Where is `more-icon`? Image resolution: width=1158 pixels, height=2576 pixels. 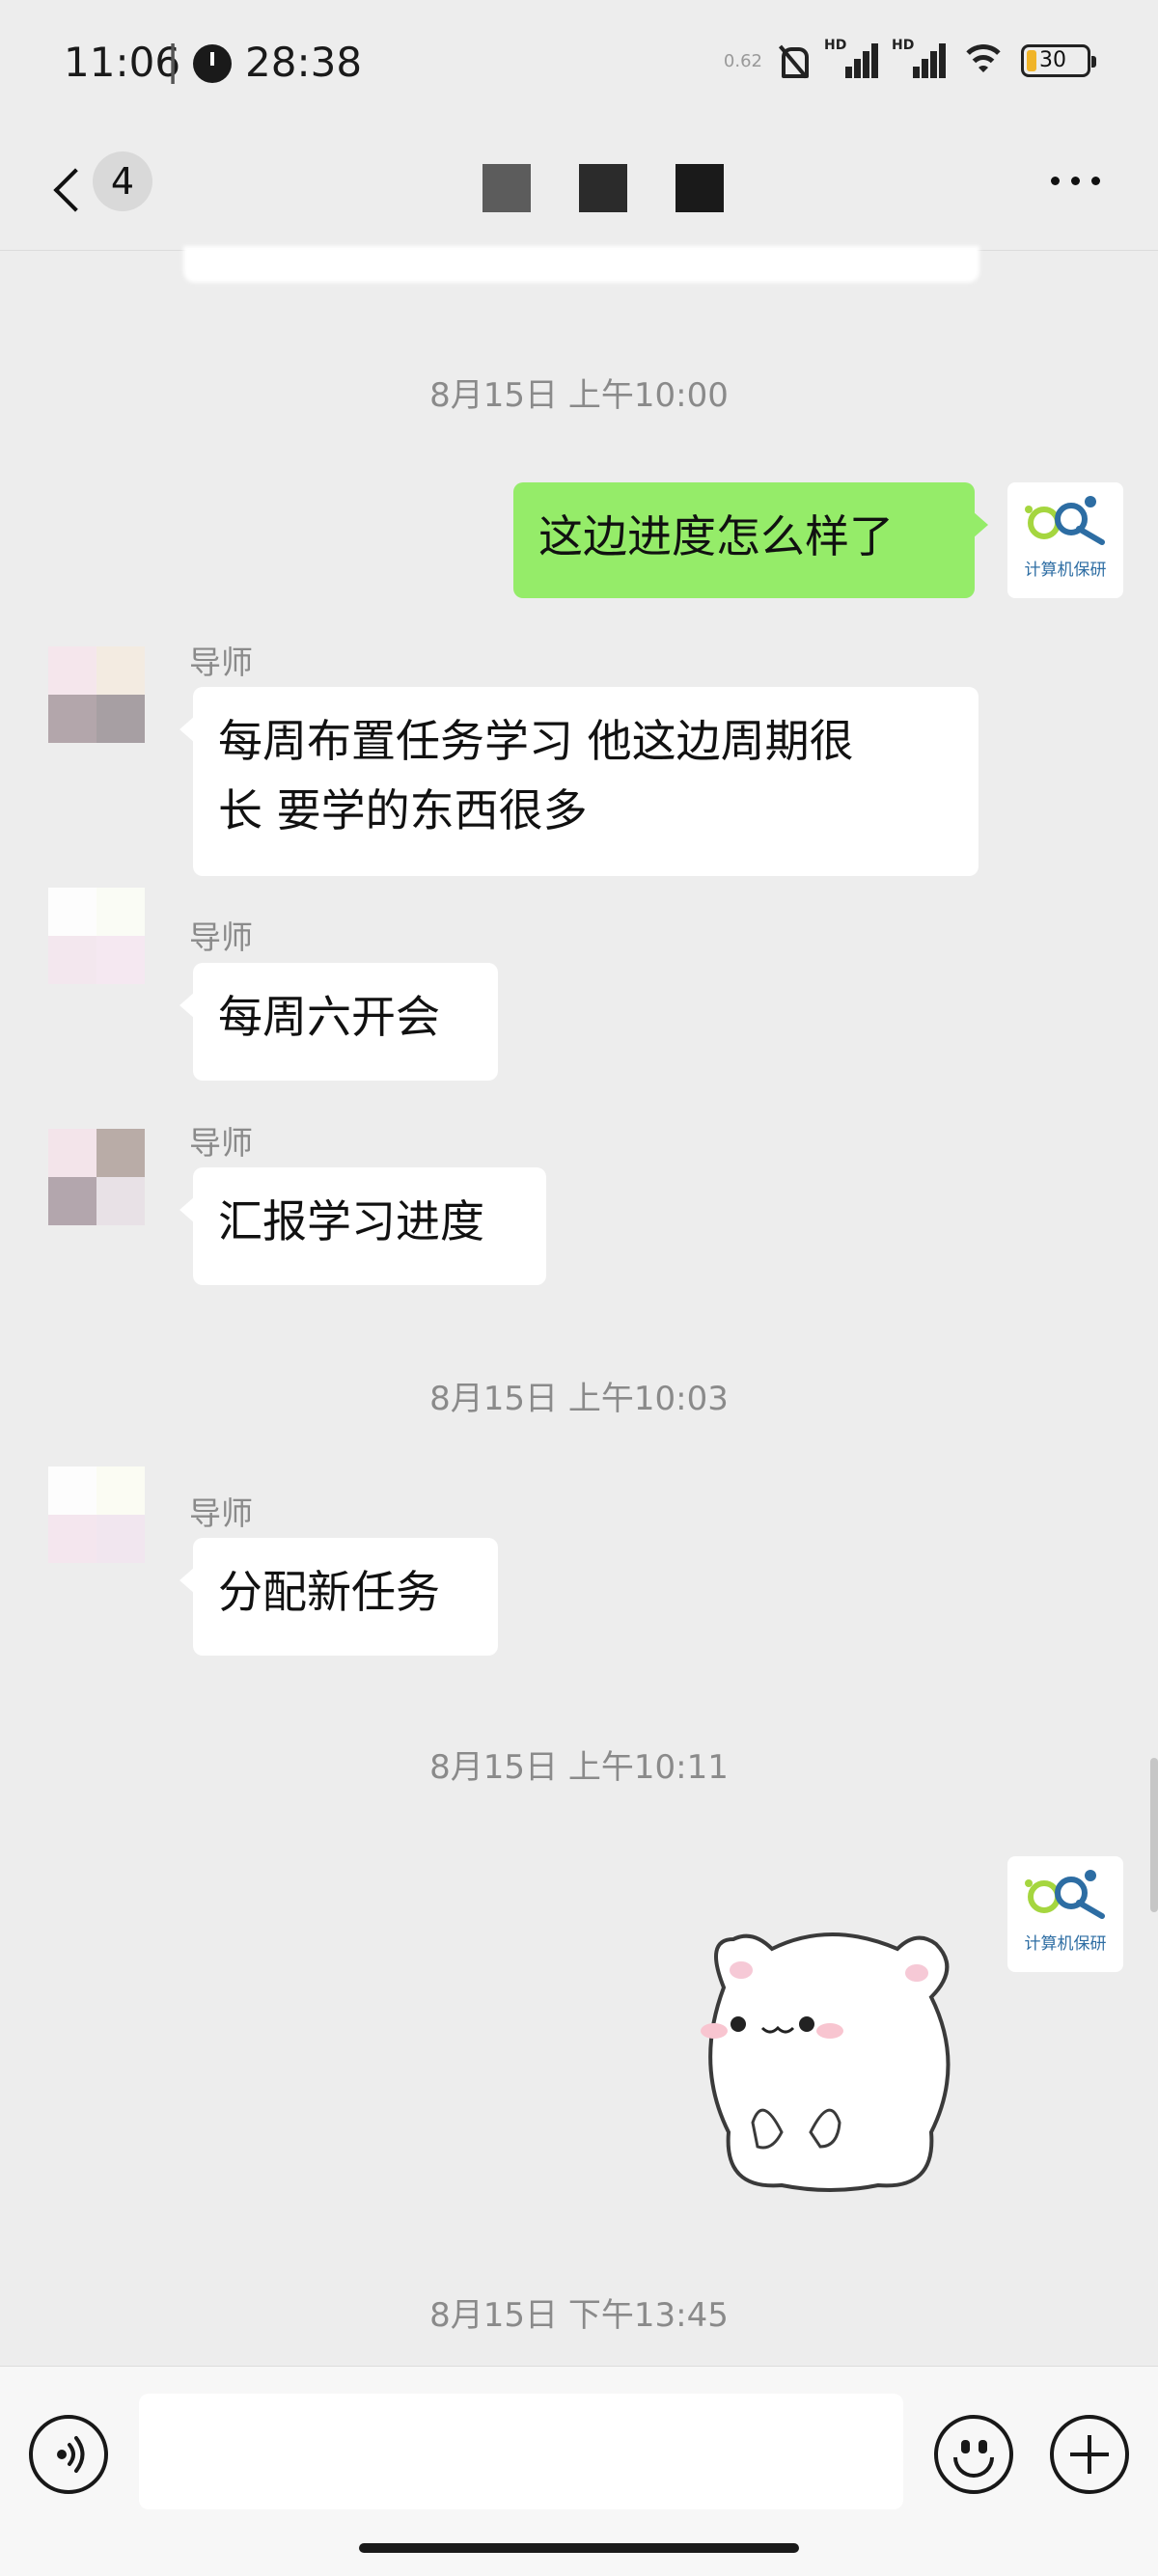 more-icon is located at coordinates (1075, 181).